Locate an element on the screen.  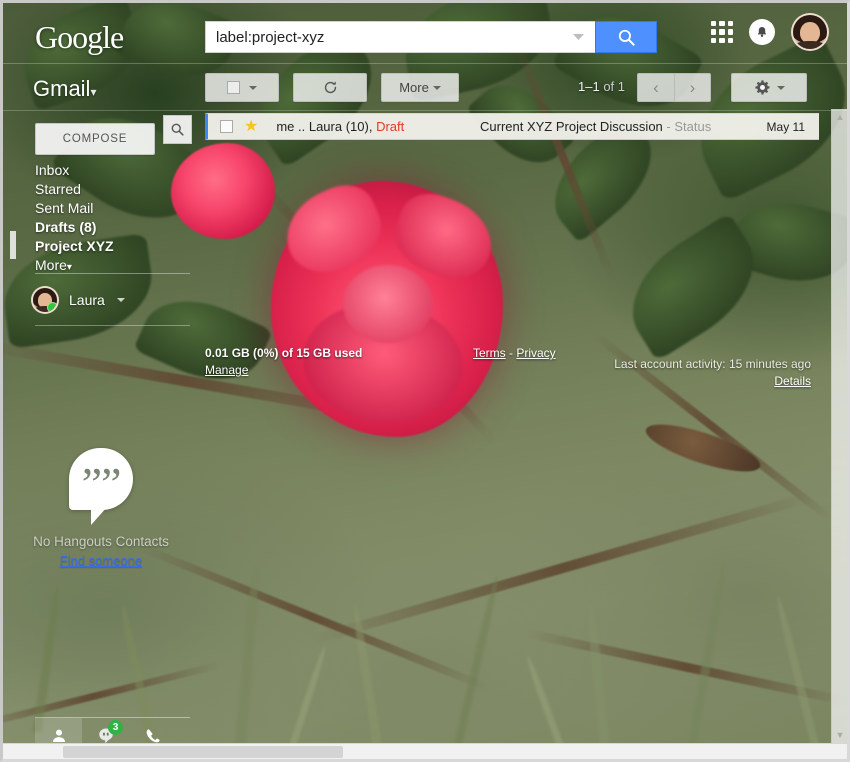
google-header-bar: Google is located at coordinates (425, 33).